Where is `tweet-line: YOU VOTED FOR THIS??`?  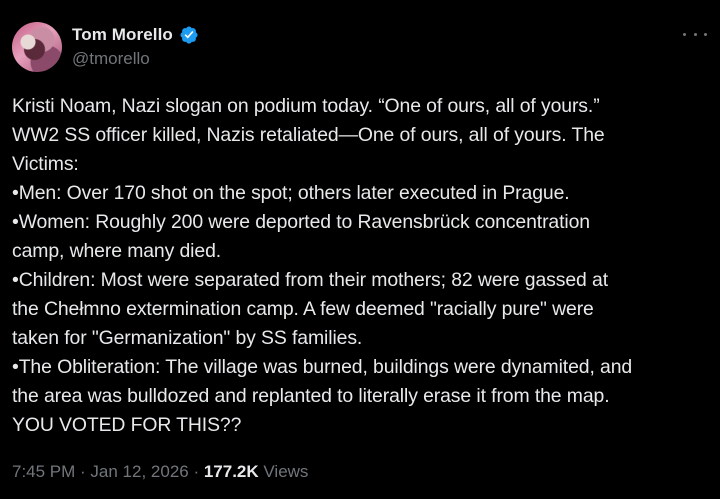 tweet-line: YOU VOTED FOR THIS?? is located at coordinates (127, 425).